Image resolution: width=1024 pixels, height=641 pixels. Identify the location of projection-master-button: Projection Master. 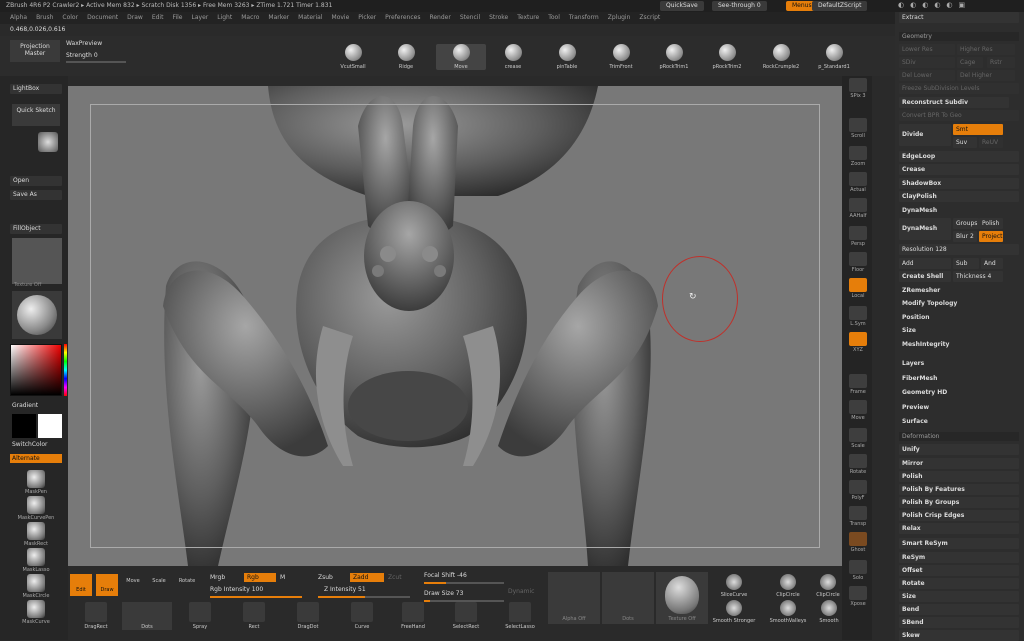
(35, 51).